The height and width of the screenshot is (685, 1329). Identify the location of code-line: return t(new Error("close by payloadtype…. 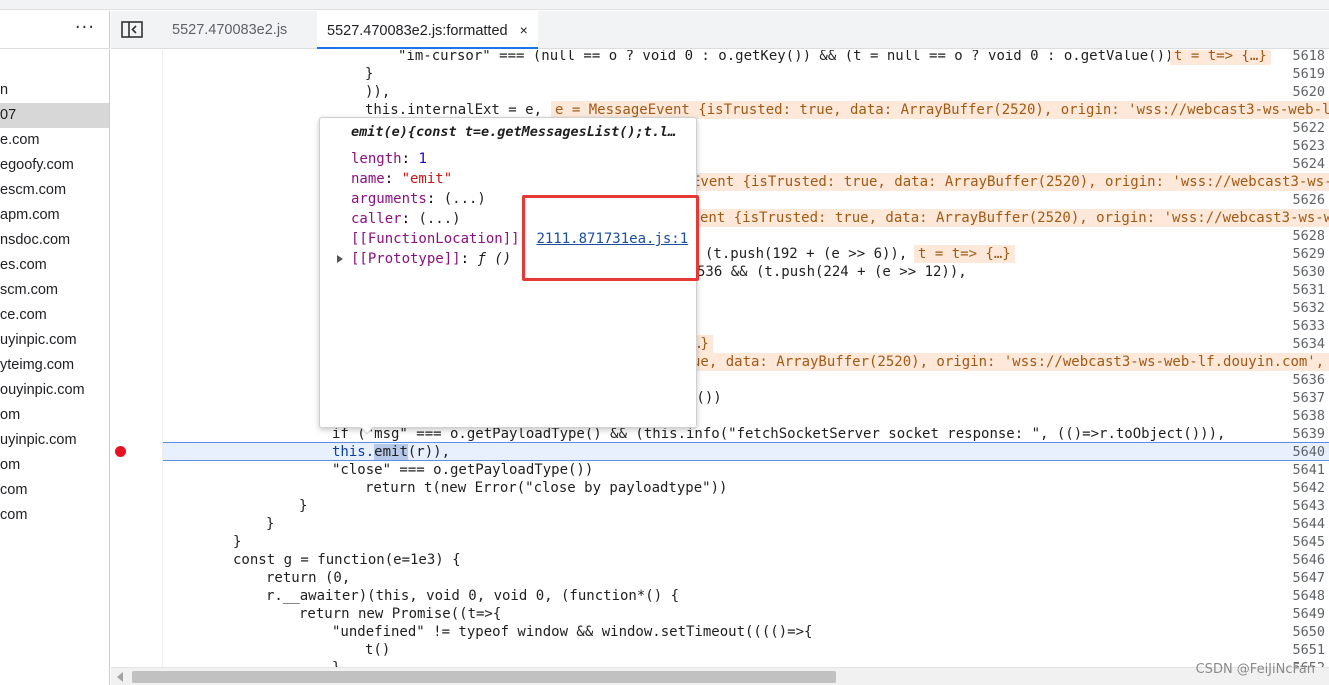
(546, 488).